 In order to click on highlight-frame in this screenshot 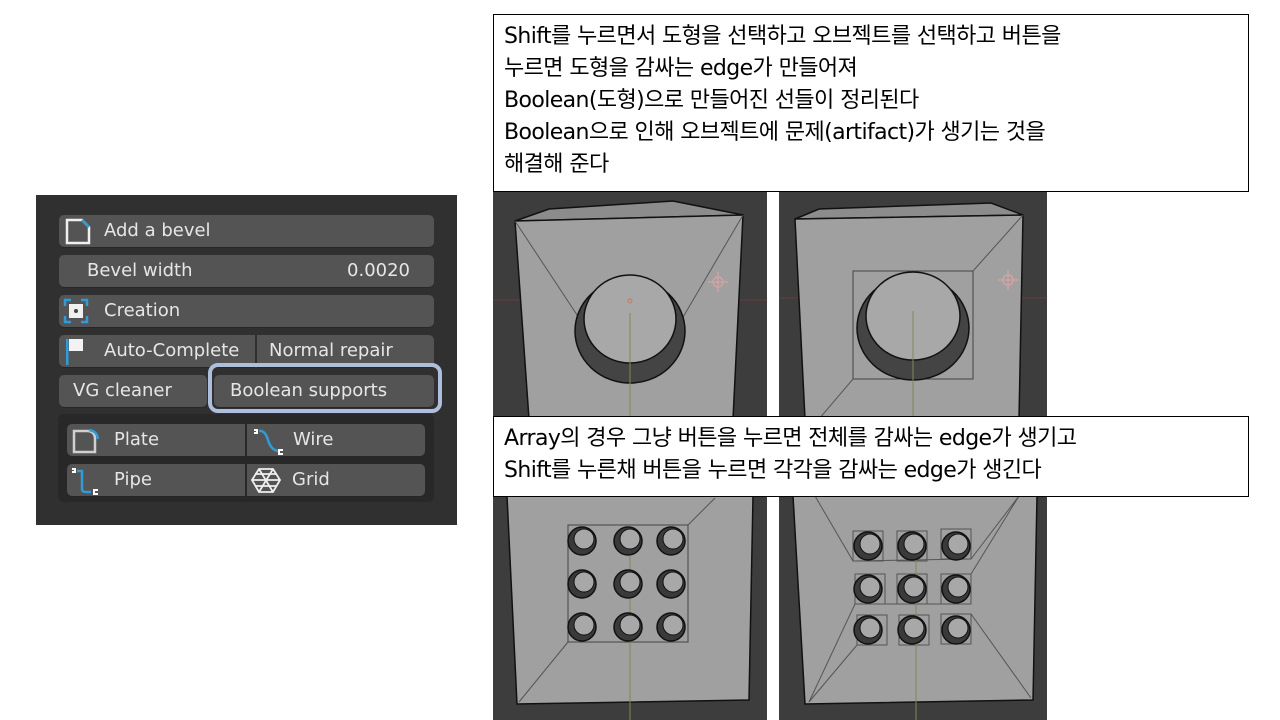, I will do `click(325, 388)`.